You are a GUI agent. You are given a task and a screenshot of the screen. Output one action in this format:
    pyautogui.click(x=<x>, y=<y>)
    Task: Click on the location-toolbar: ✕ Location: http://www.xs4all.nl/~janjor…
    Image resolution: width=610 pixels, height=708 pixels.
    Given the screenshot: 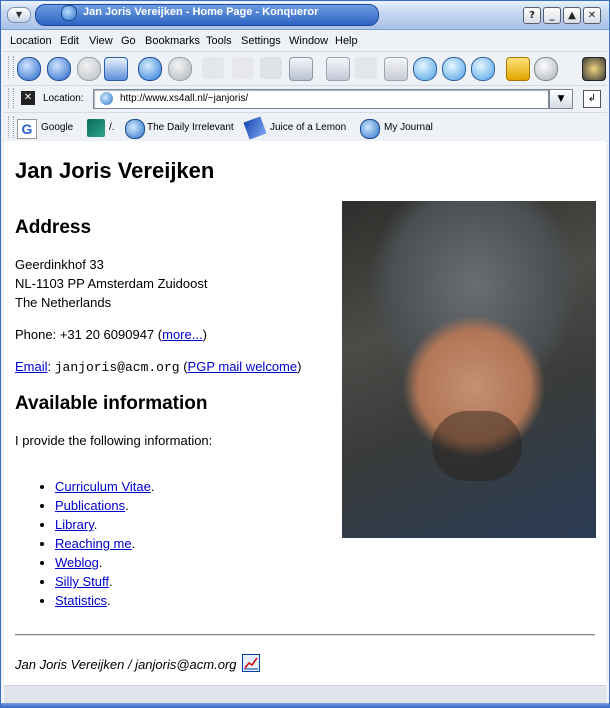 What is the action you would take?
    pyautogui.click(x=305, y=98)
    